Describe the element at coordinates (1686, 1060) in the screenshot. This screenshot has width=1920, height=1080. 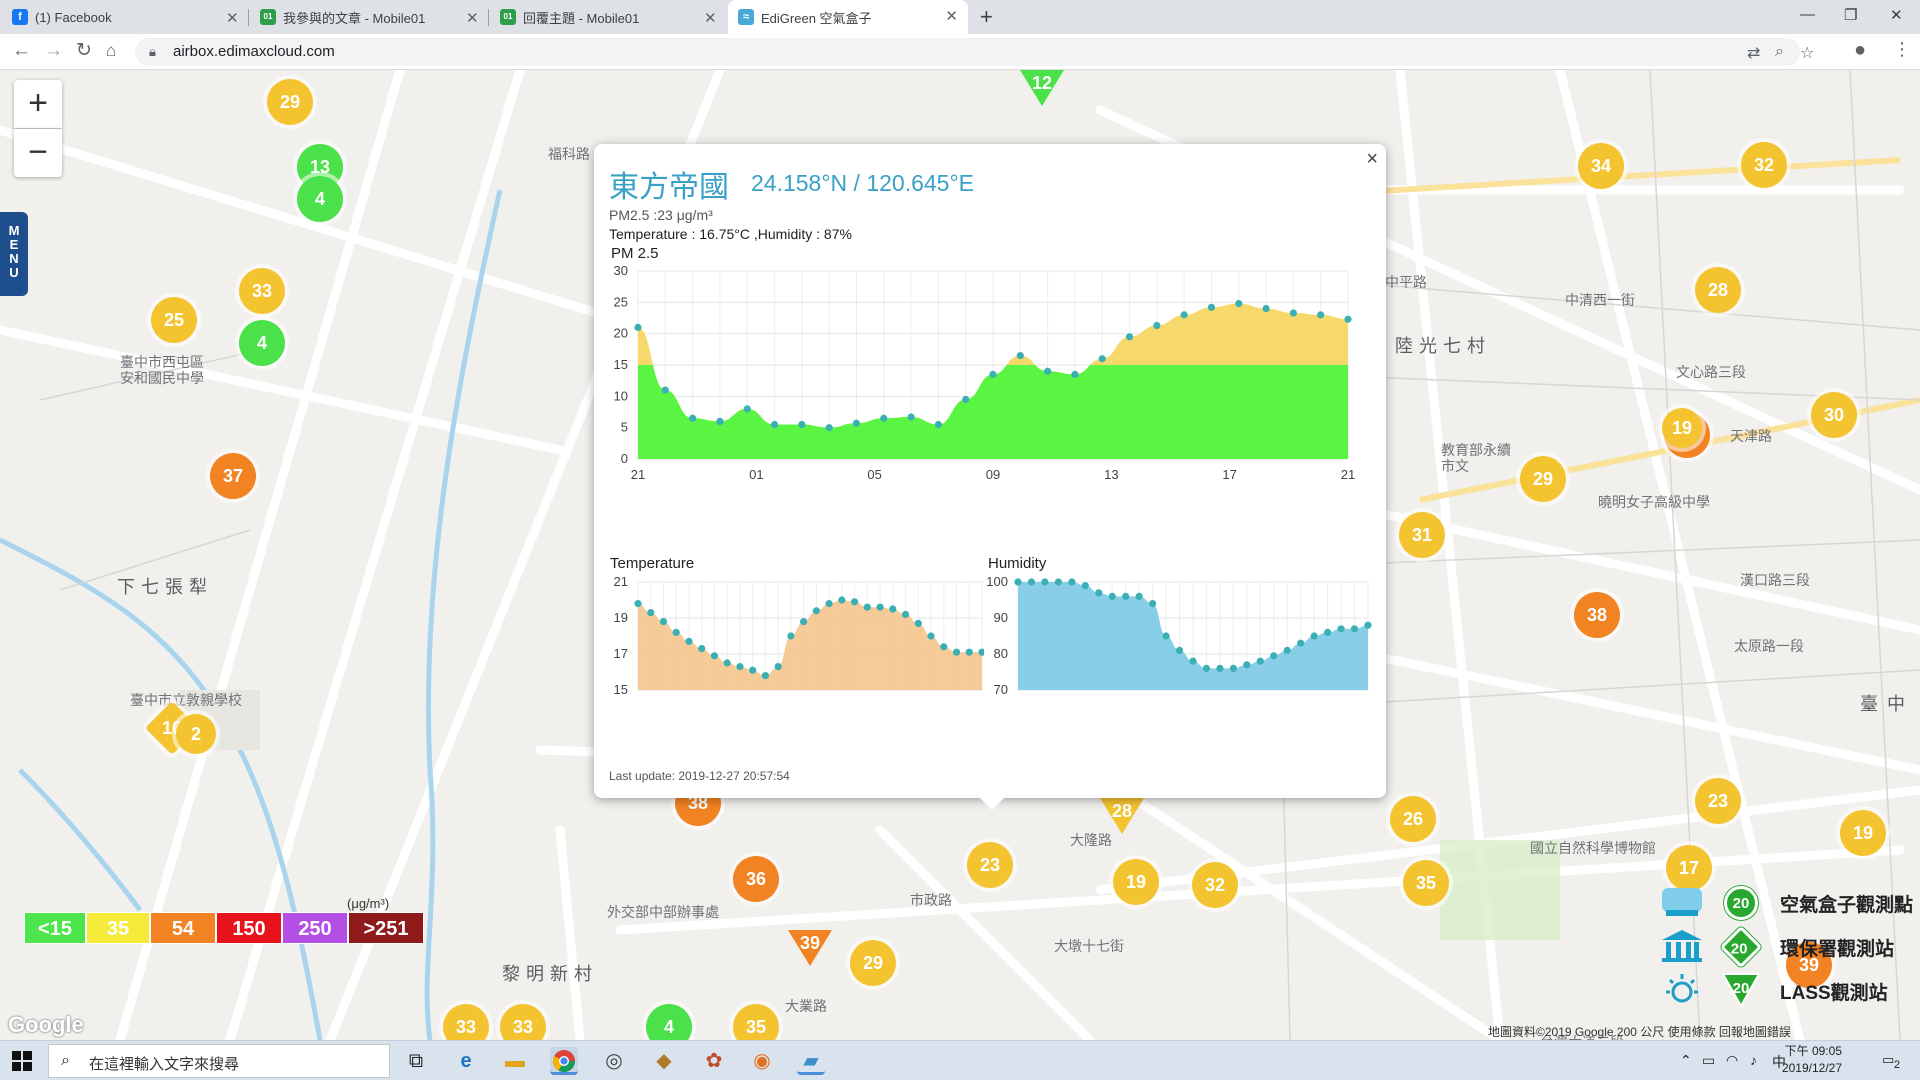
I see `tray-expand-icon: ⌃` at that location.